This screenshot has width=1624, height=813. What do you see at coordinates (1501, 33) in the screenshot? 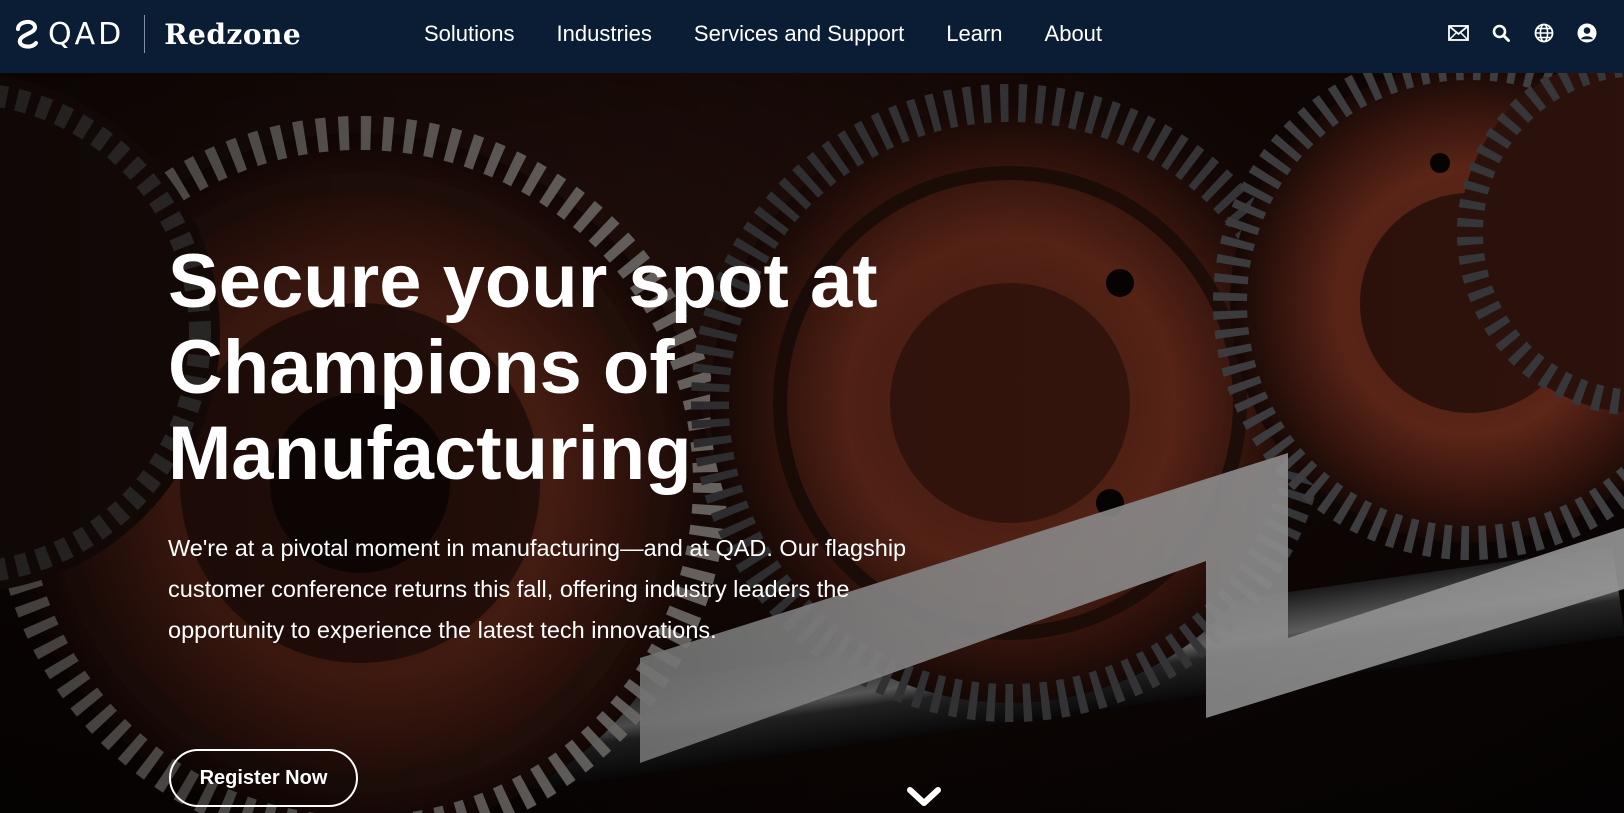
I see `search-icon` at bounding box center [1501, 33].